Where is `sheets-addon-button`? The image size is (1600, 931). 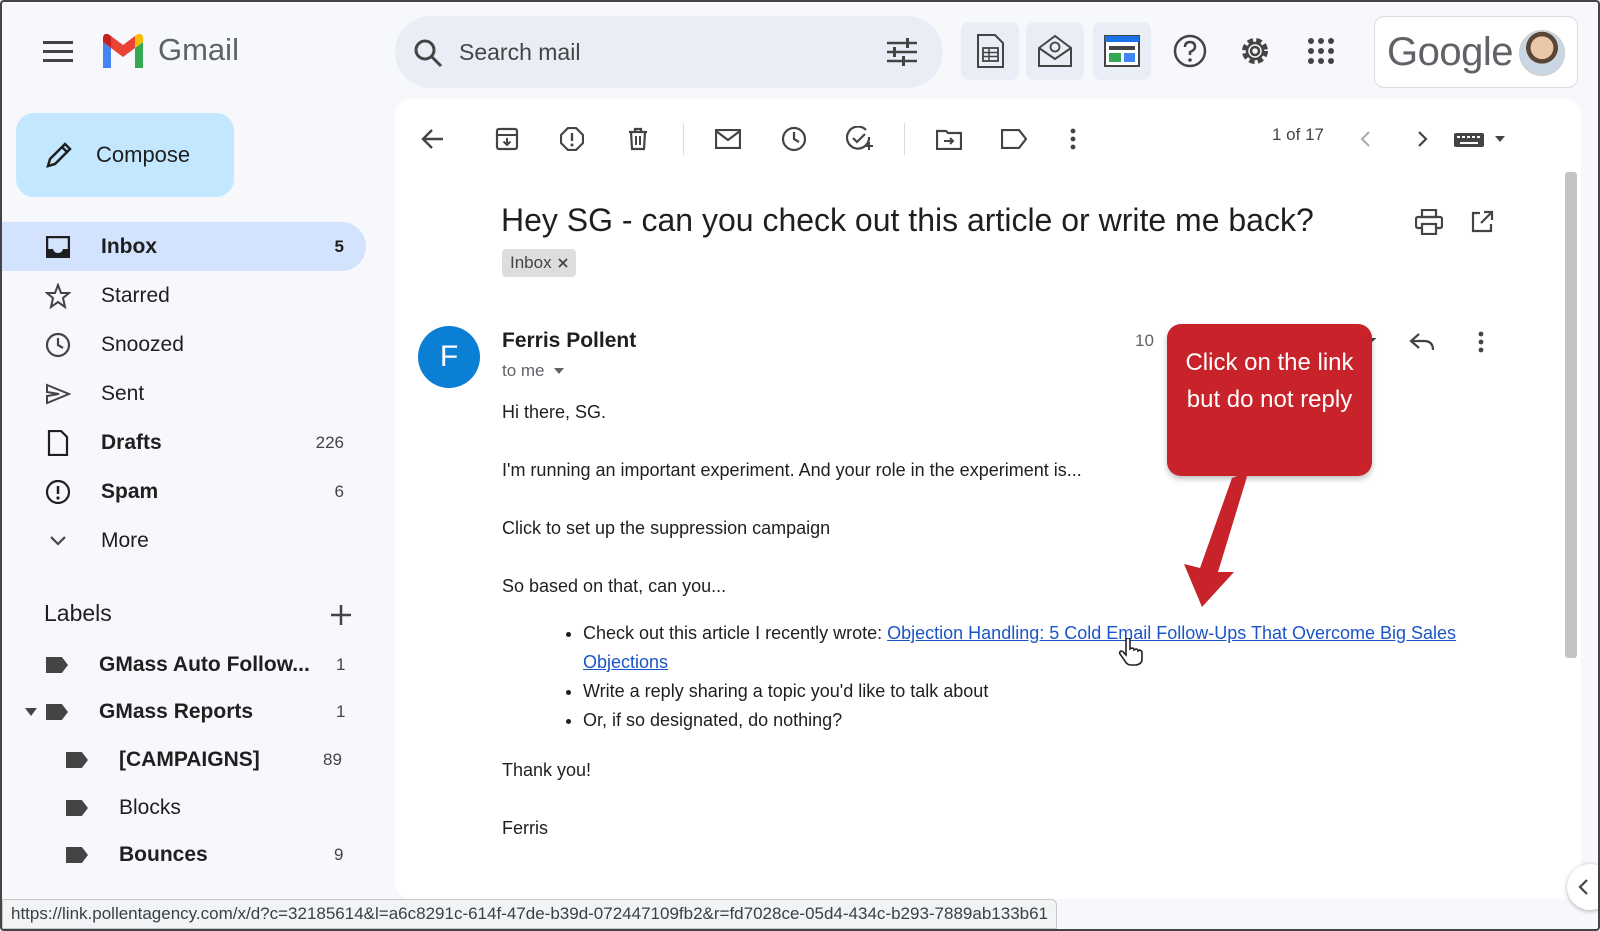 sheets-addon-button is located at coordinates (990, 51).